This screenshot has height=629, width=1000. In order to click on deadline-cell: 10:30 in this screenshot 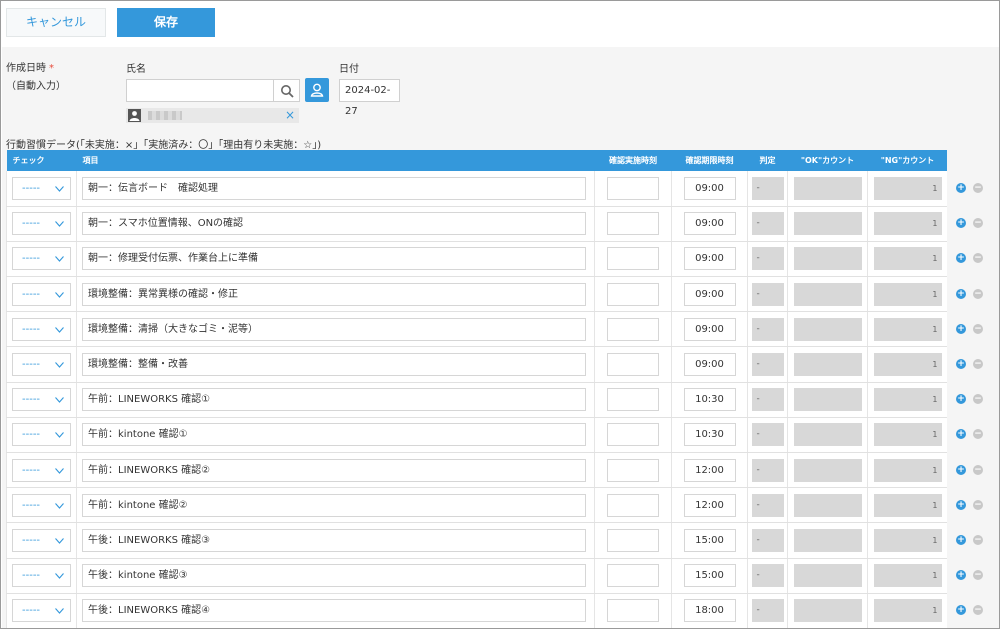, I will do `click(709, 435)`.